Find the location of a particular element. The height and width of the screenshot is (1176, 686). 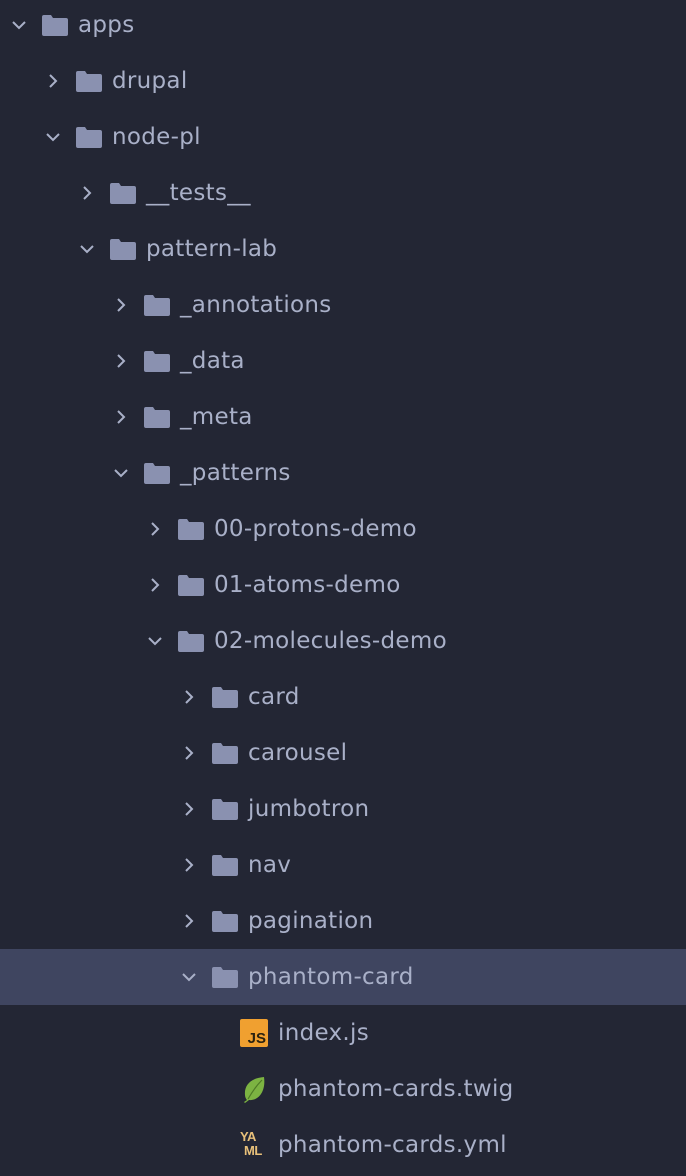

tree-row-00-protons-demo: 00-protons-demo is located at coordinates (343, 529).